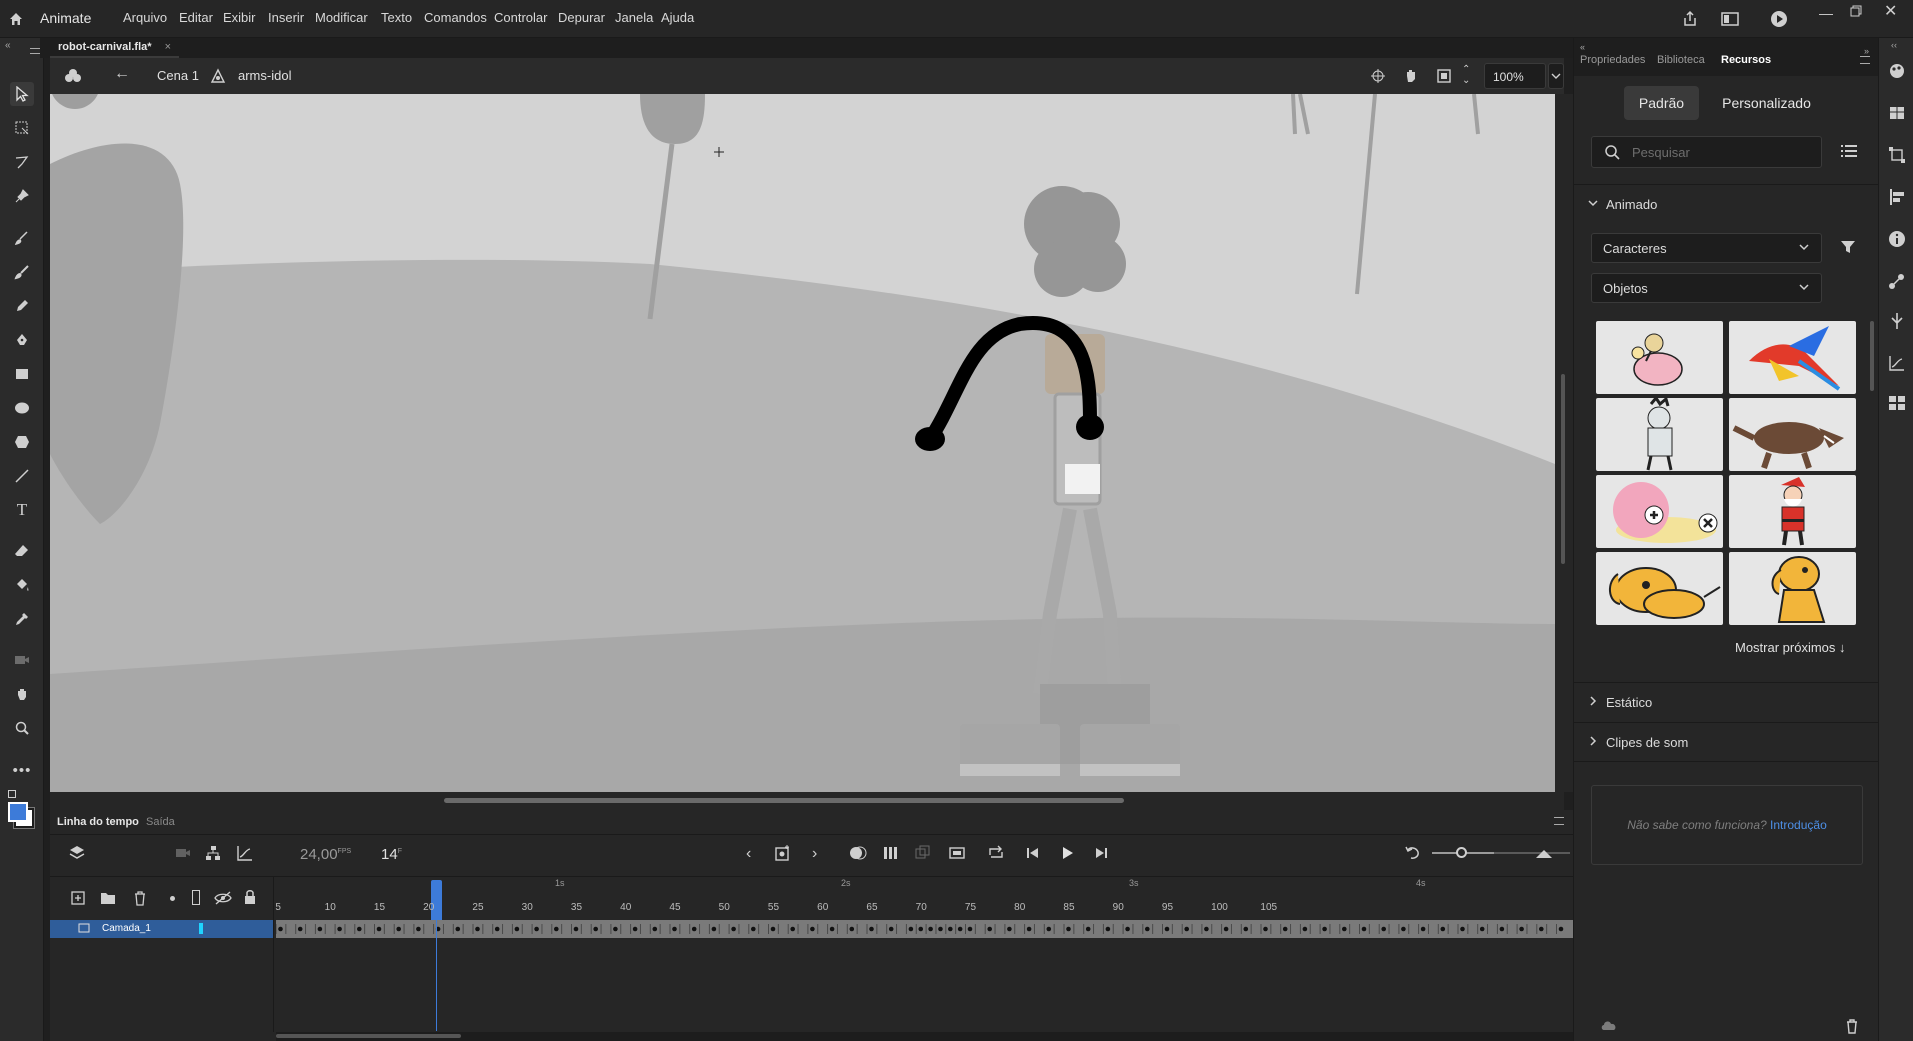  I want to click on stage-center-icon, so click(1378, 76).